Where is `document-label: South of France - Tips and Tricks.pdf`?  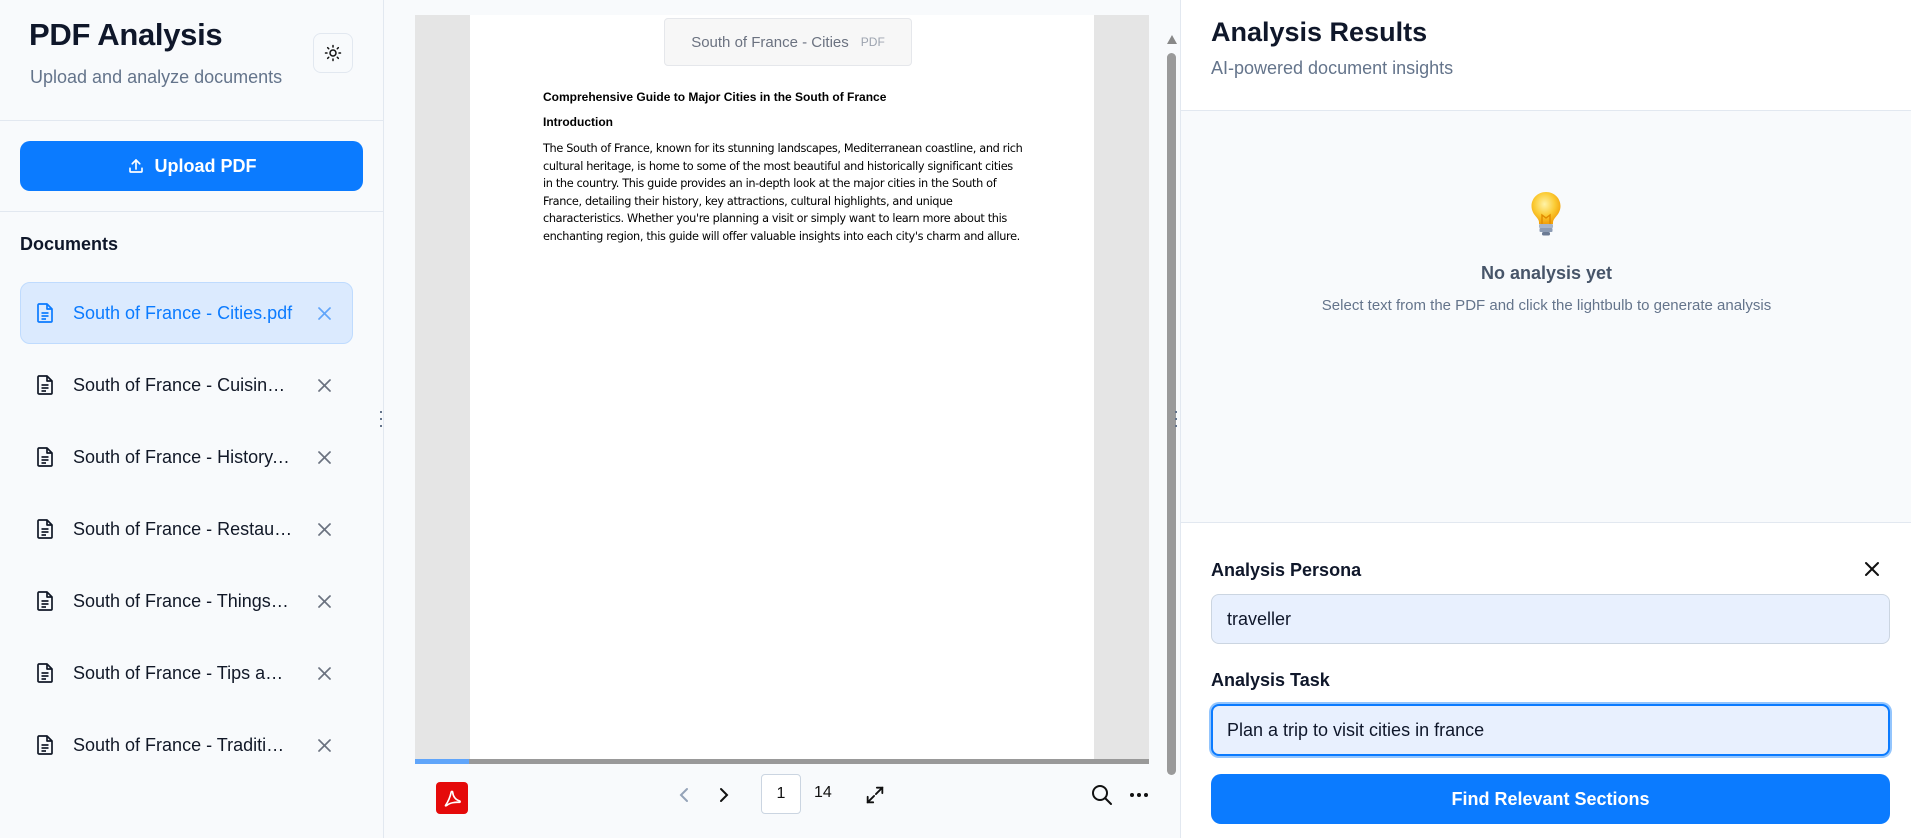 document-label: South of France - Tips and Tricks.pdf is located at coordinates (183, 672).